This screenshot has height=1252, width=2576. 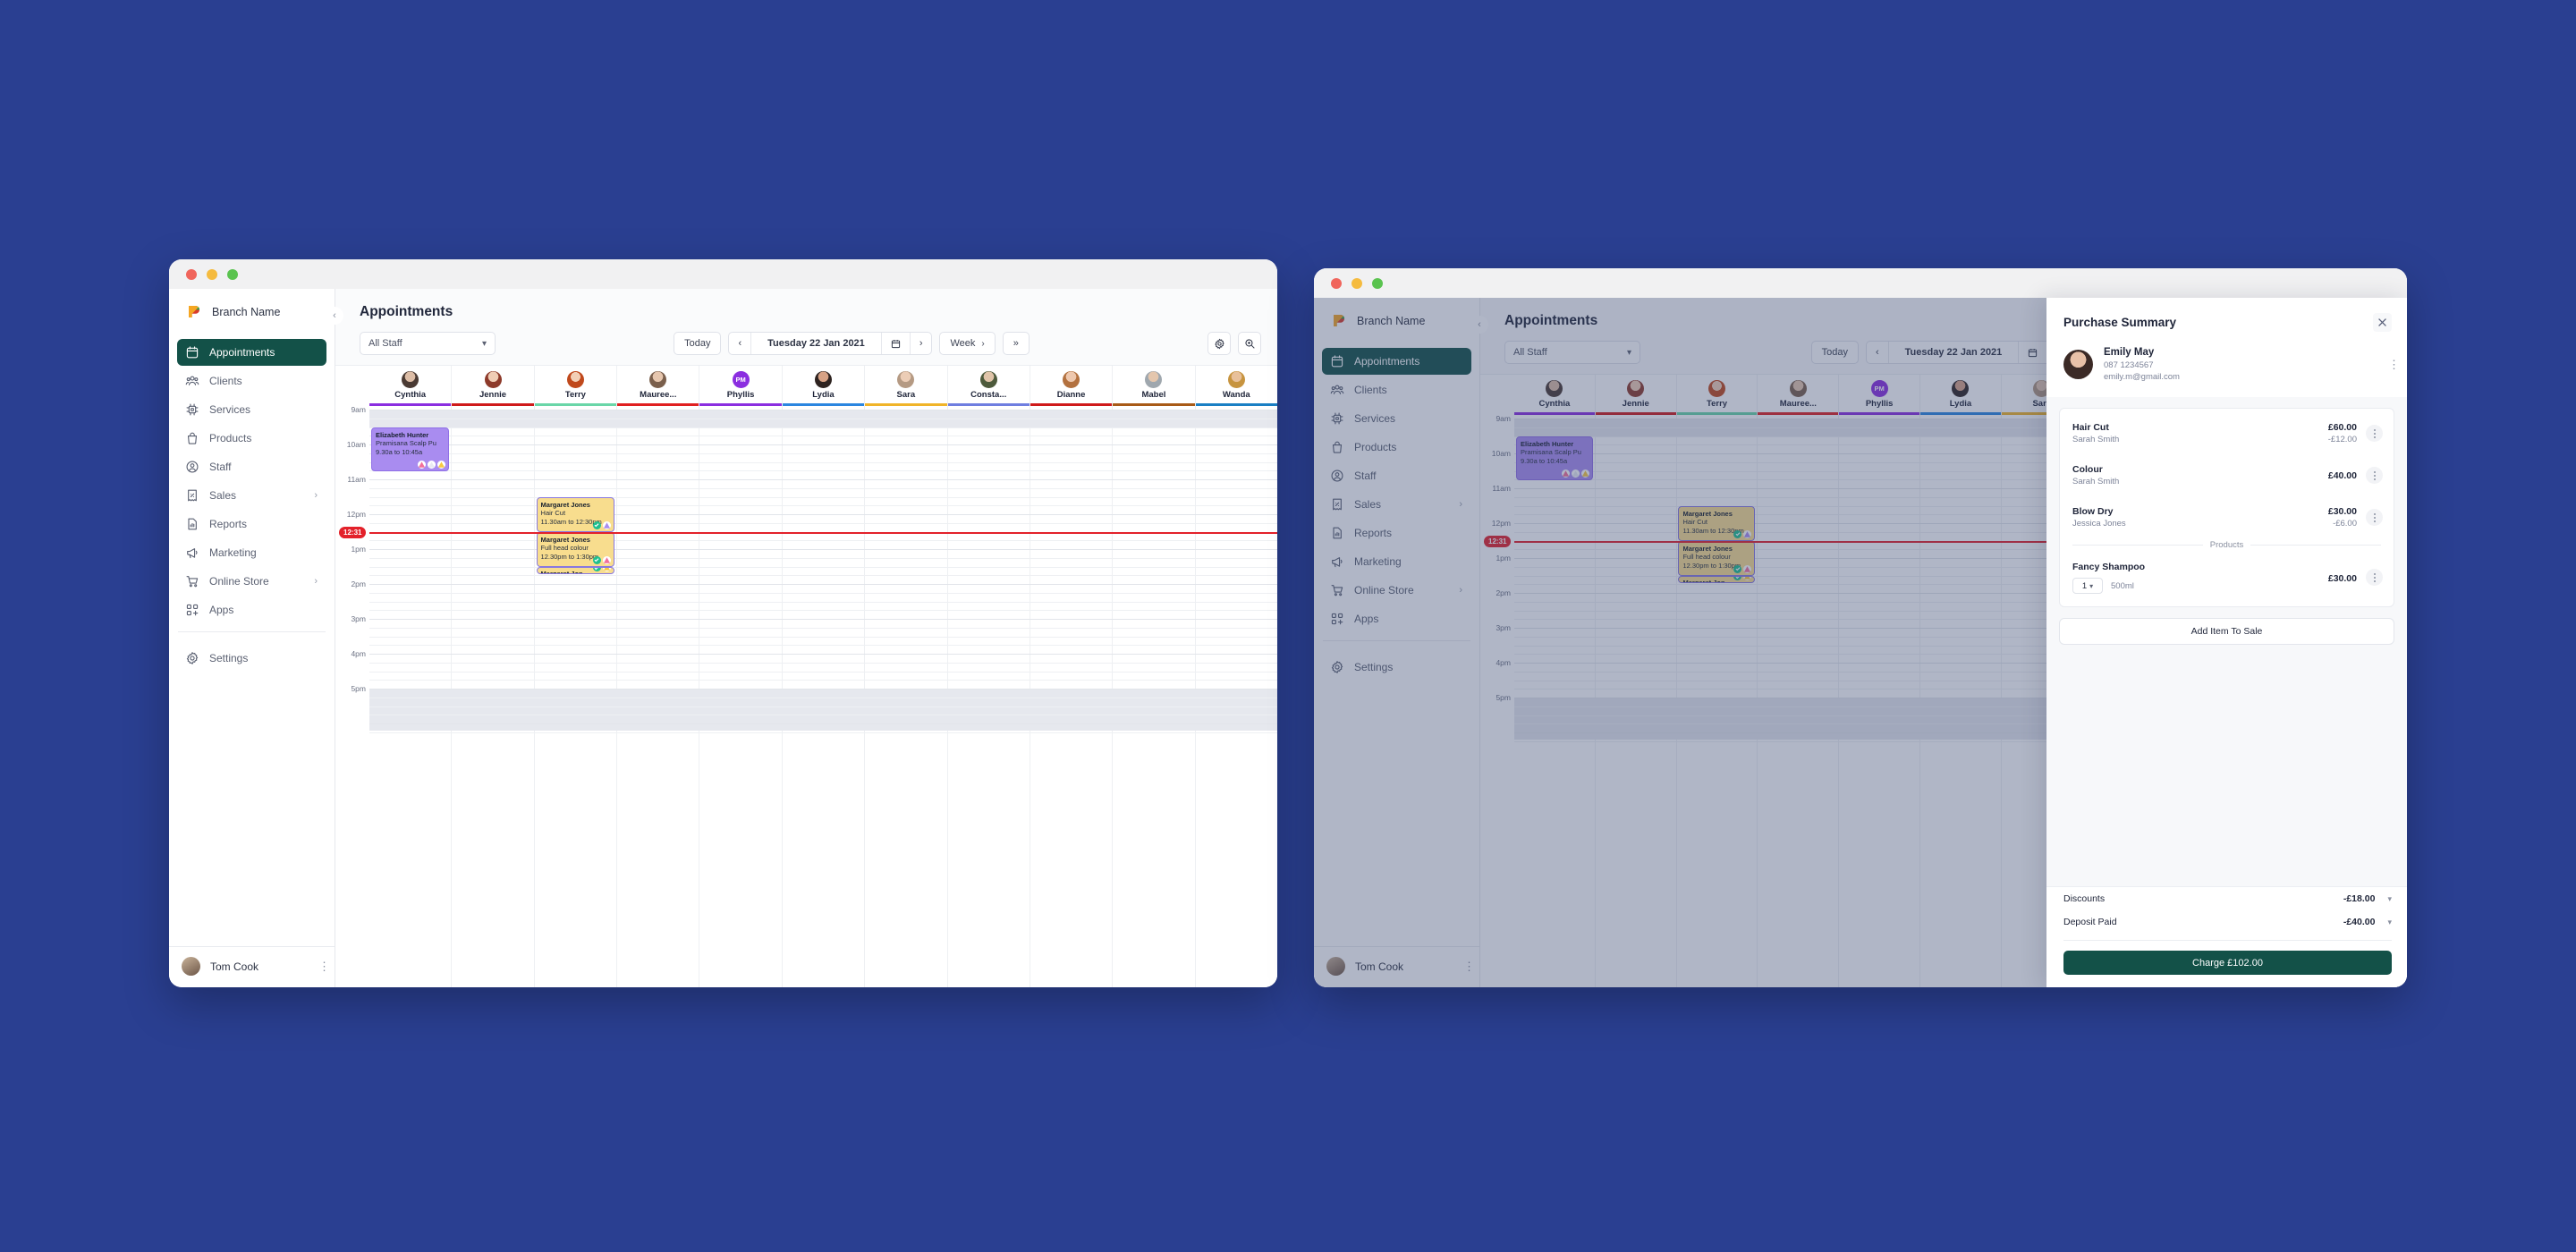 I want to click on sidebar-settings-group: Settings, so click(x=252, y=656).